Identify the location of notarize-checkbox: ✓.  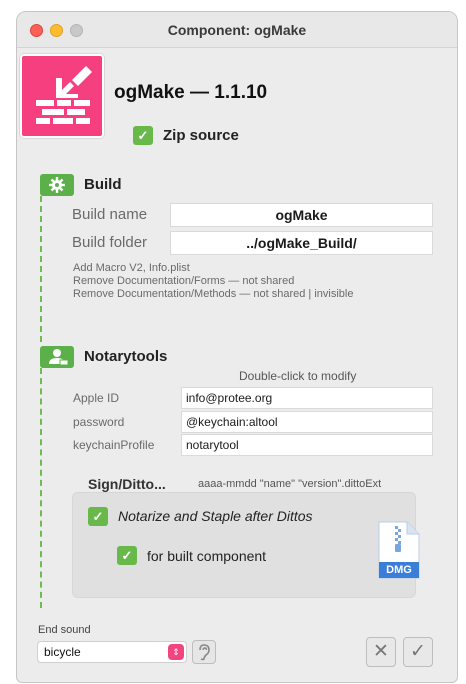
(98, 516).